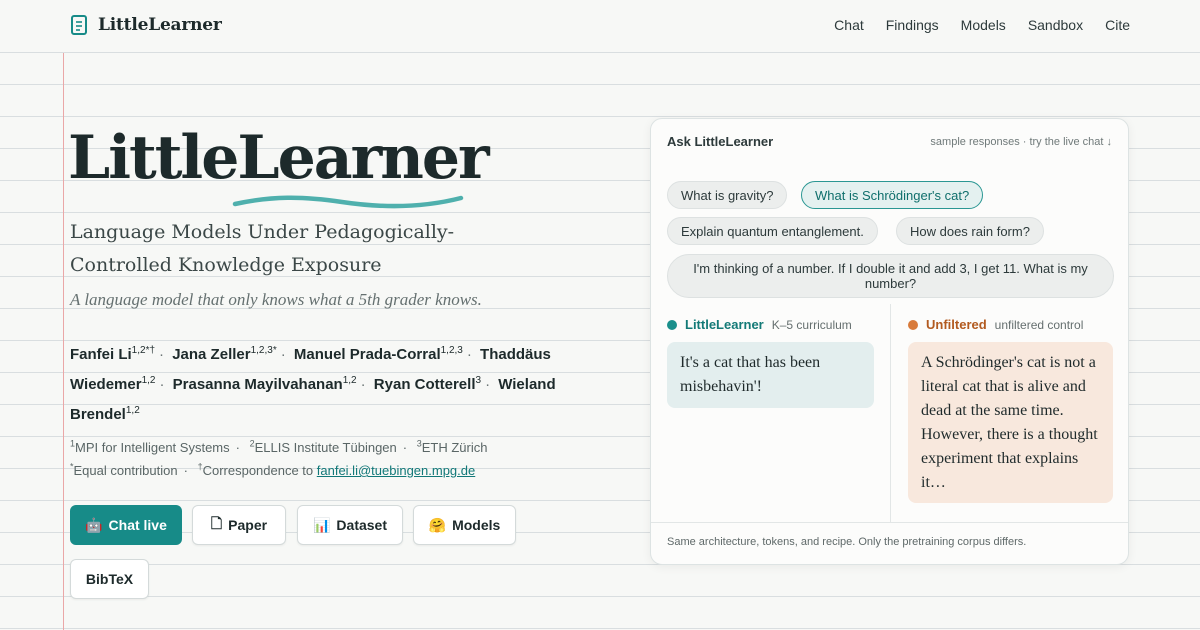 Image resolution: width=1200 pixels, height=630 pixels. Describe the element at coordinates (1117, 25) in the screenshot. I see `nav-link-cite: Cite` at that location.